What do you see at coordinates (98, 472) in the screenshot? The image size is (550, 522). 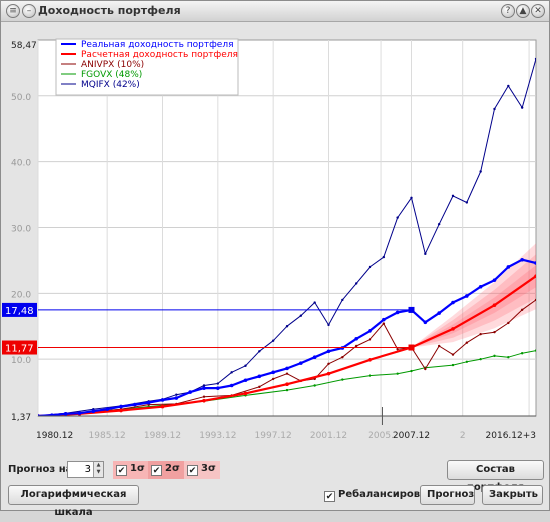 I see `spin-down-icon: ▼` at bounding box center [98, 472].